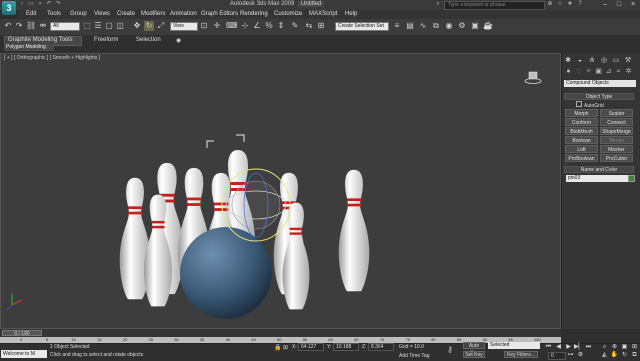 Image resolution: width=640 pixels, height=361 pixels. Describe the element at coordinates (604, 355) in the screenshot. I see `field-of-view-icon: ◭` at that location.